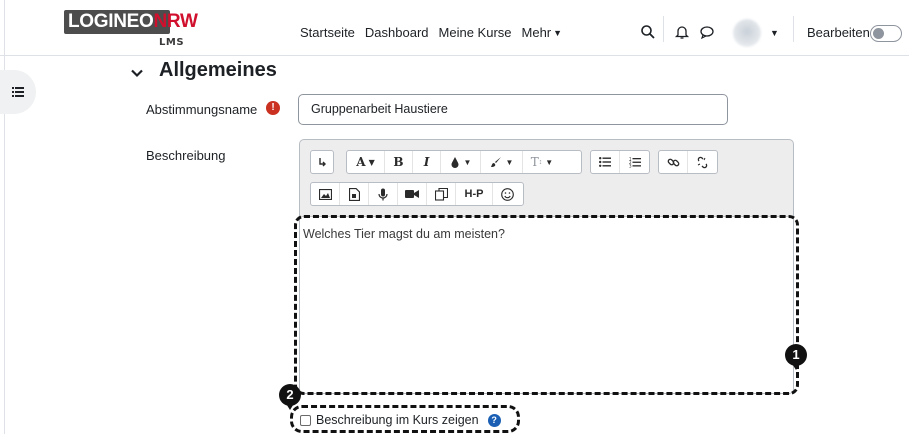 This screenshot has height=434, width=909. What do you see at coordinates (431, 32) in the screenshot?
I see `primary-navigation: Startseite Dashboard Meine Kurse Mehr ▼` at bounding box center [431, 32].